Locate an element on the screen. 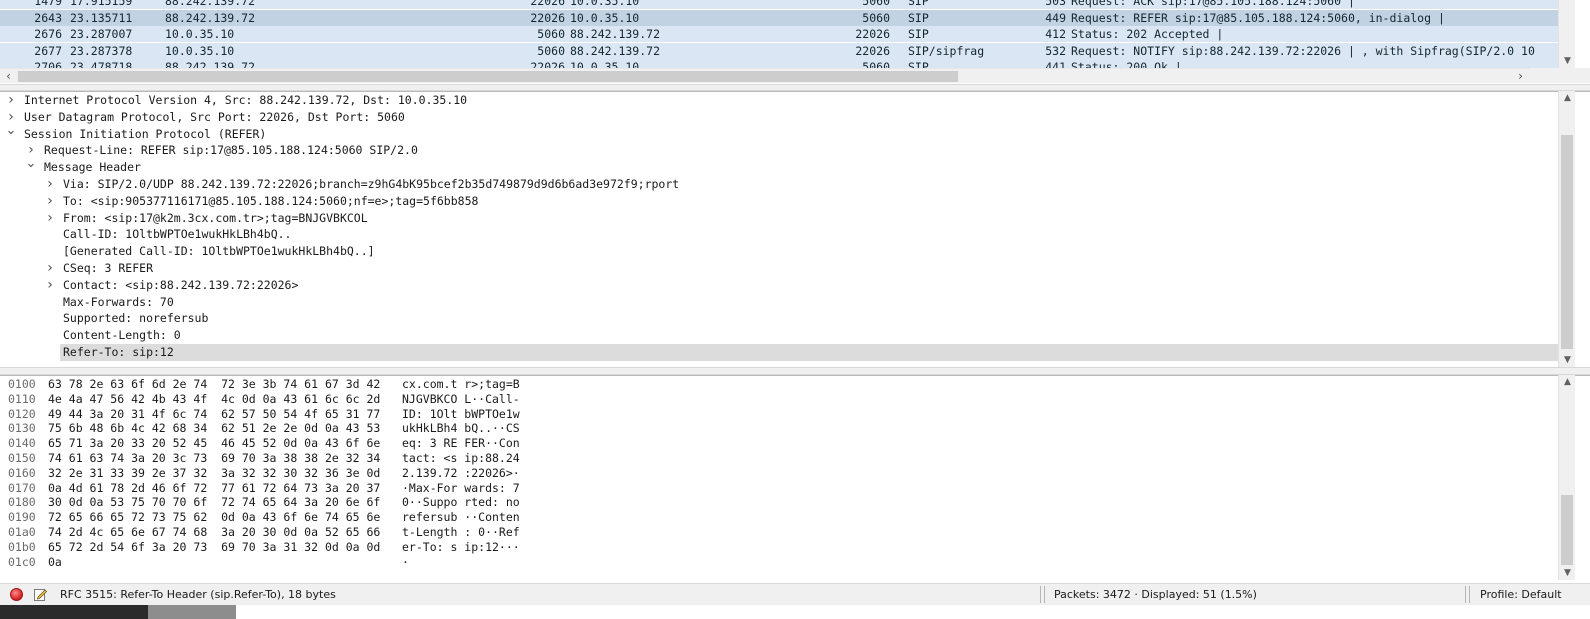  tree-item: Content-Length: 0 is located at coordinates (779, 335).